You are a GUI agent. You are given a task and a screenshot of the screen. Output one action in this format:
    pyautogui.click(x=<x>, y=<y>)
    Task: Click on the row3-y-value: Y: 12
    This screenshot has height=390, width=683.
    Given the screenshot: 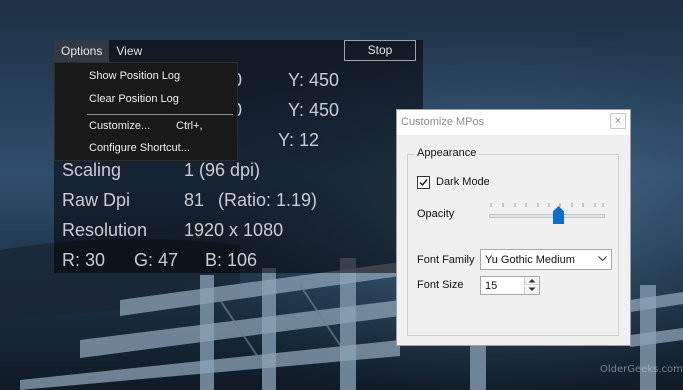 What is the action you would take?
    pyautogui.click(x=299, y=140)
    